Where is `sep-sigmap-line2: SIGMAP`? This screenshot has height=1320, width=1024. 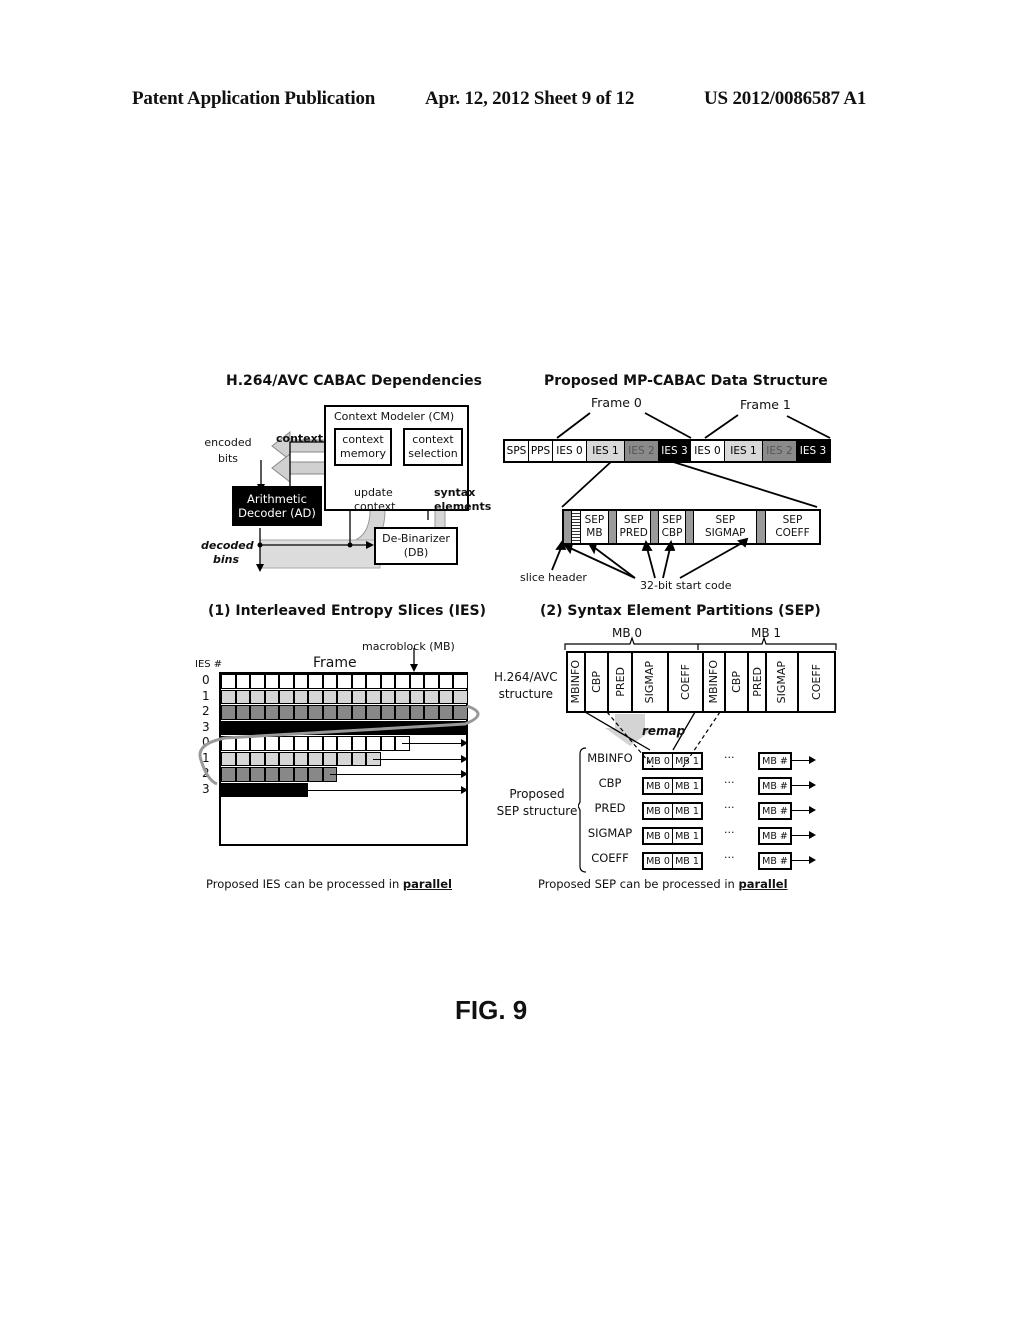
sep-sigmap-line2: SIGMAP is located at coordinates (725, 533).